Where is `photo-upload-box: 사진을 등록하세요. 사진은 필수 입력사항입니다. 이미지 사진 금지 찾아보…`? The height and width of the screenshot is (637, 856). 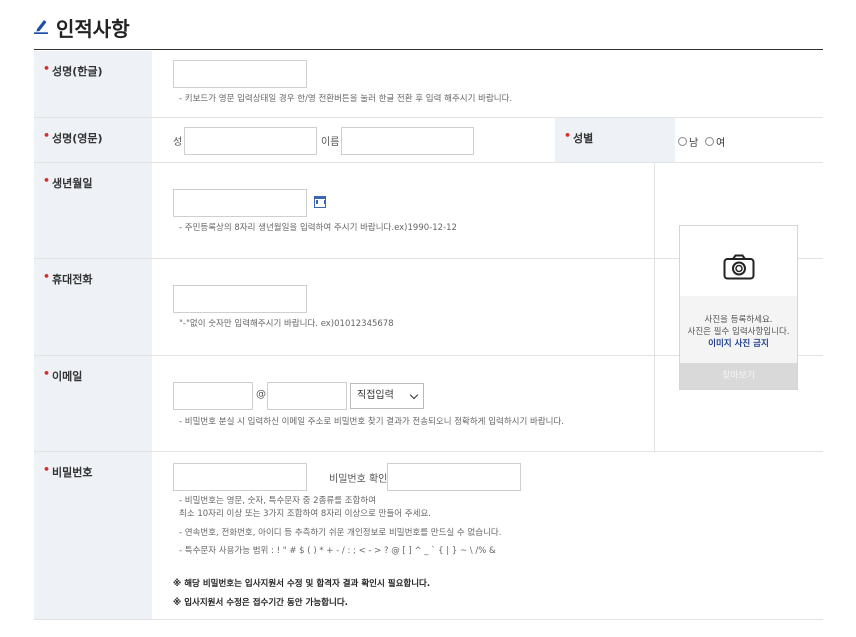
photo-upload-box: 사진을 등록하세요. 사진은 필수 입력사항입니다. 이미지 사진 금지 찾아보… is located at coordinates (738, 307).